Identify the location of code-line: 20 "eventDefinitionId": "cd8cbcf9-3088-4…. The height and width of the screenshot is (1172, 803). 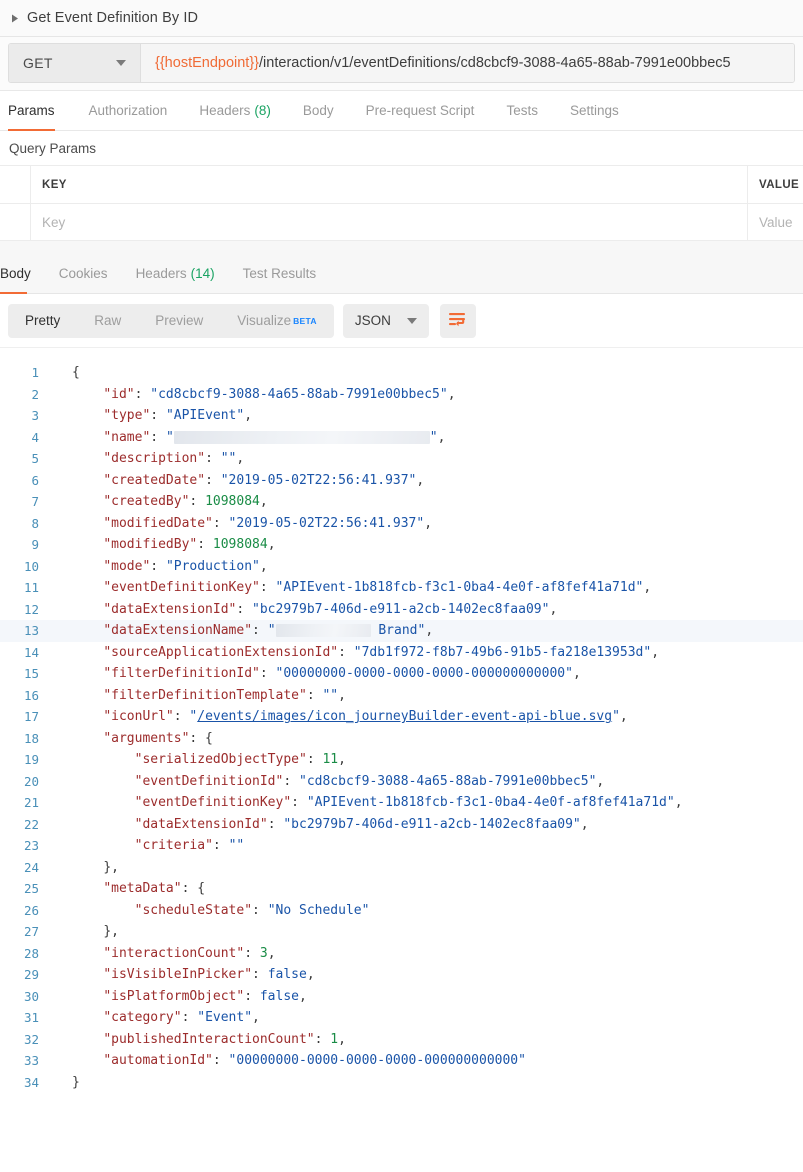
(401, 782).